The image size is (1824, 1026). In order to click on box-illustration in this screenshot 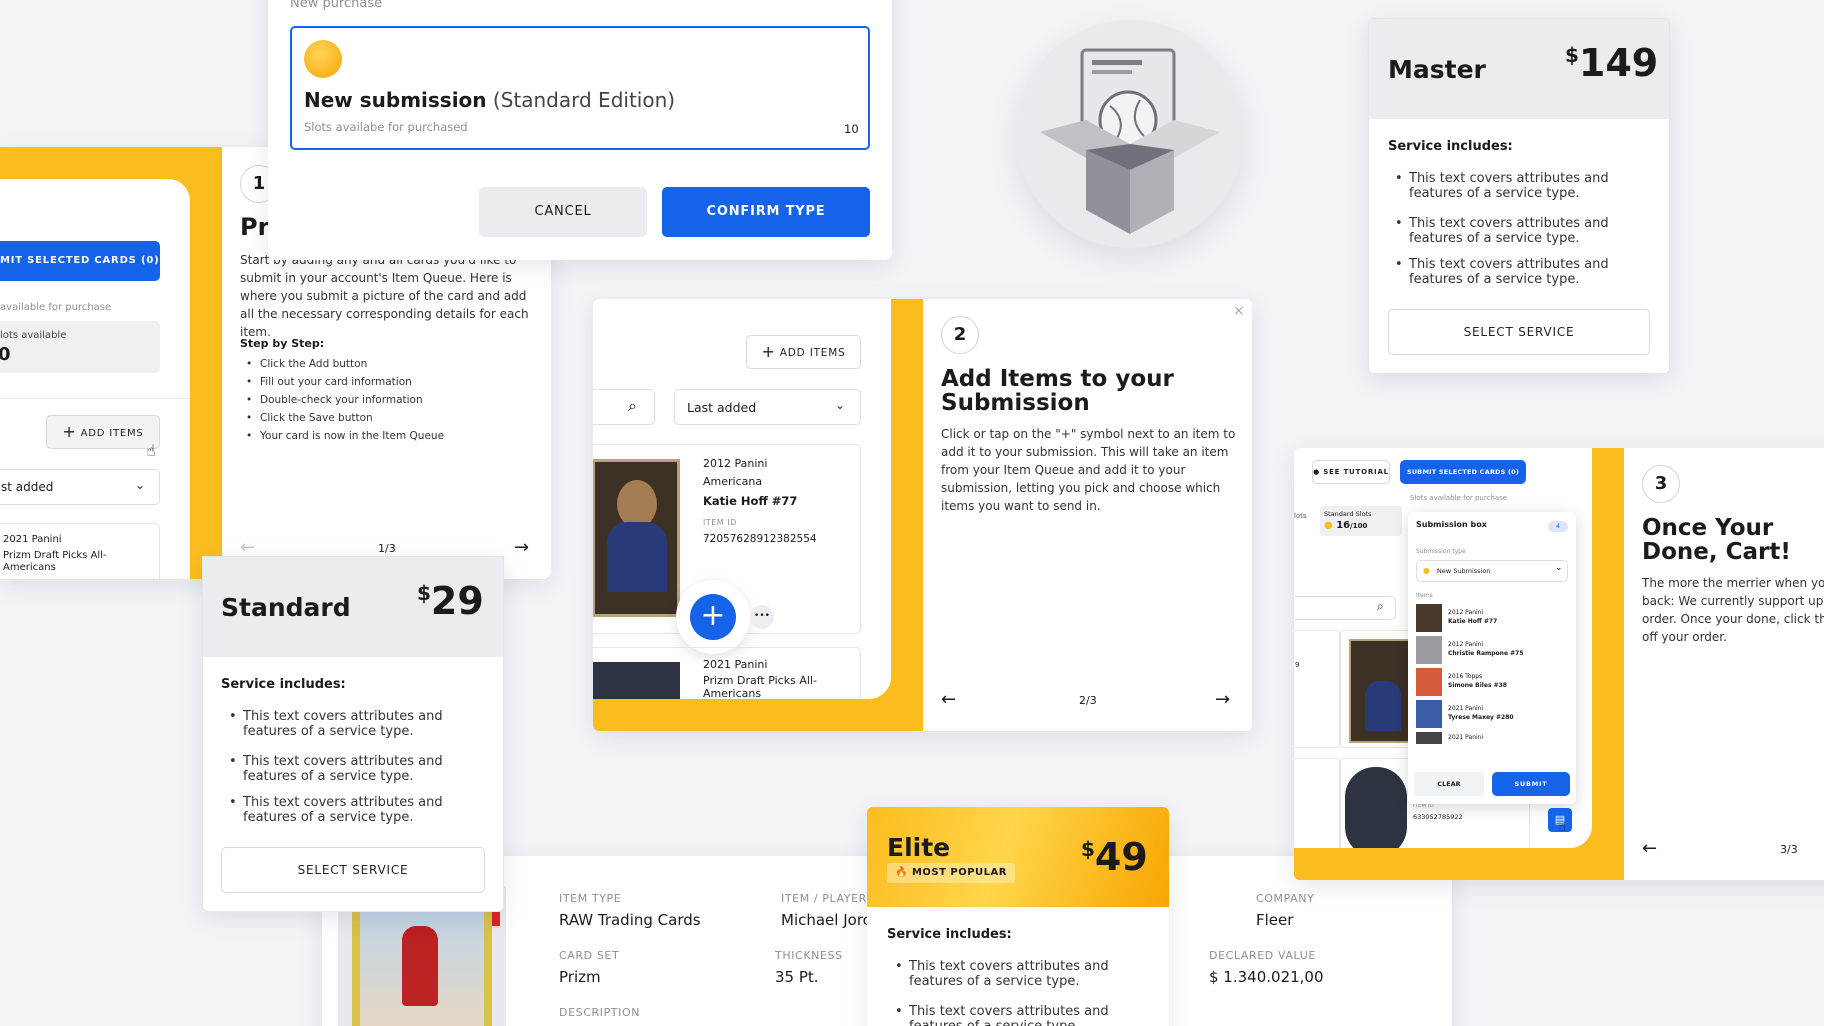, I will do `click(1130, 134)`.